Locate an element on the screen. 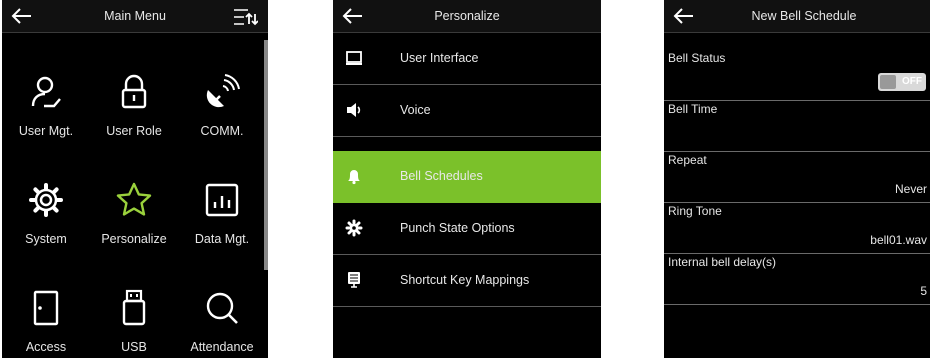 The height and width of the screenshot is (358, 930). menu-tile-label: Data Mgt. is located at coordinates (222, 239).